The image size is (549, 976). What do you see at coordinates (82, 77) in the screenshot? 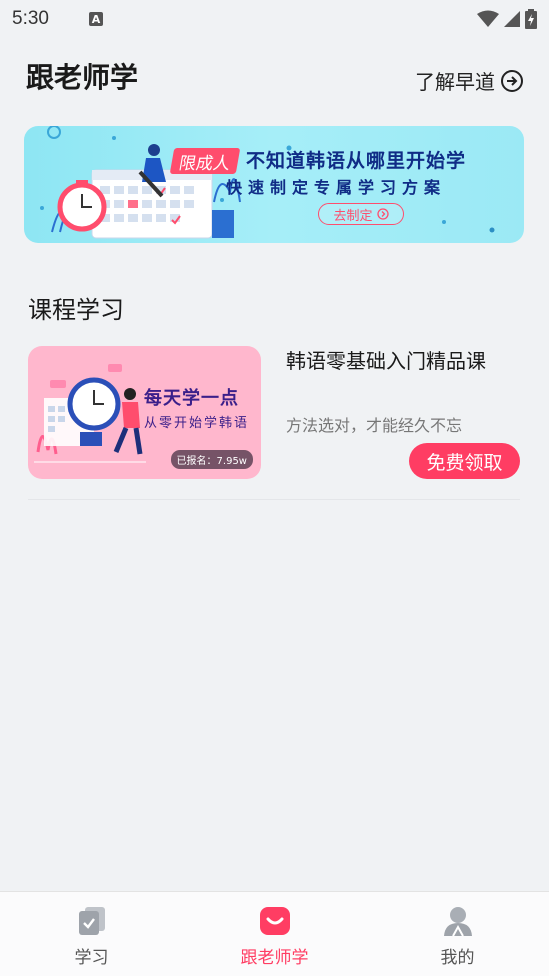
I see `page-title: 跟老师学` at bounding box center [82, 77].